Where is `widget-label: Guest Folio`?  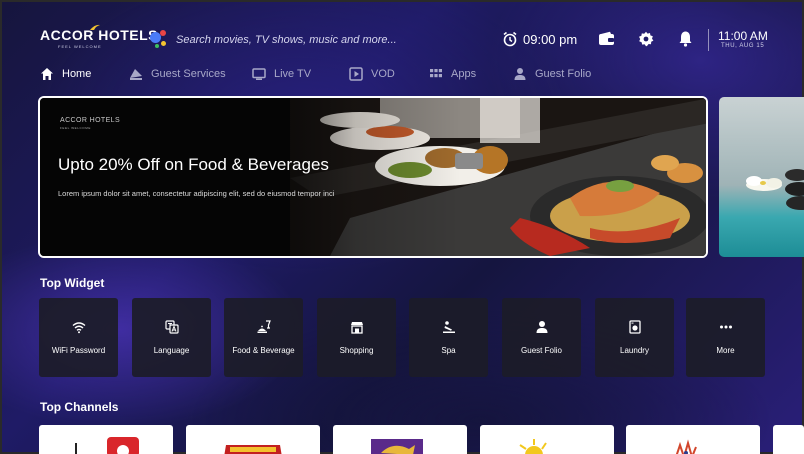
widget-label: Guest Folio is located at coordinates (541, 350).